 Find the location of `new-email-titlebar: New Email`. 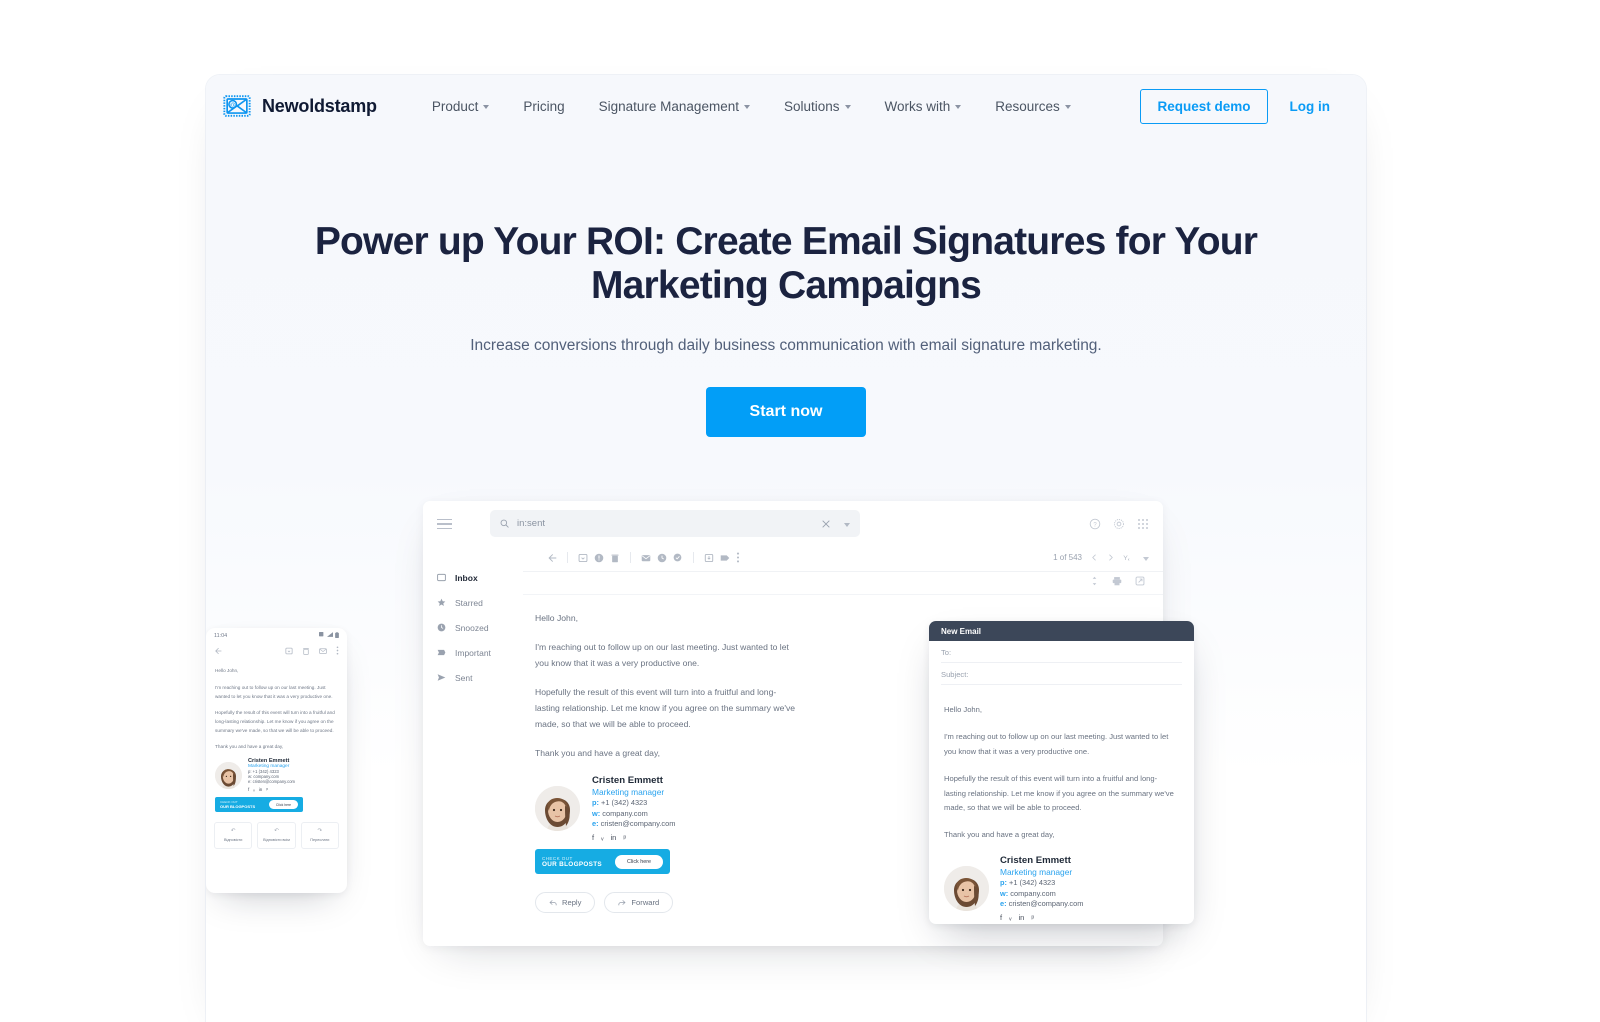

new-email-titlebar: New Email is located at coordinates (1061, 631).